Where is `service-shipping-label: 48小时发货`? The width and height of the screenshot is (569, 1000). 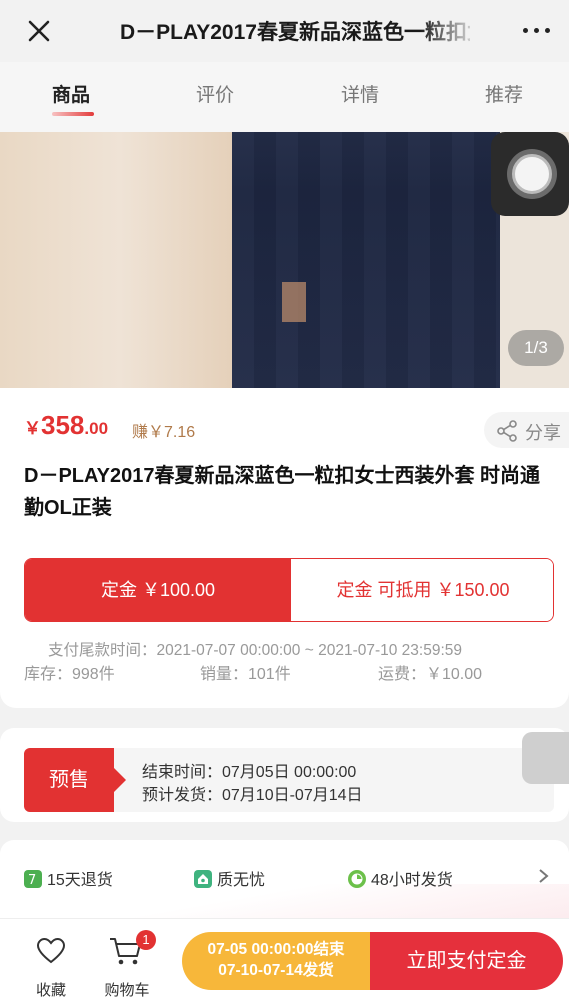 service-shipping-label: 48小时发货 is located at coordinates (412, 880).